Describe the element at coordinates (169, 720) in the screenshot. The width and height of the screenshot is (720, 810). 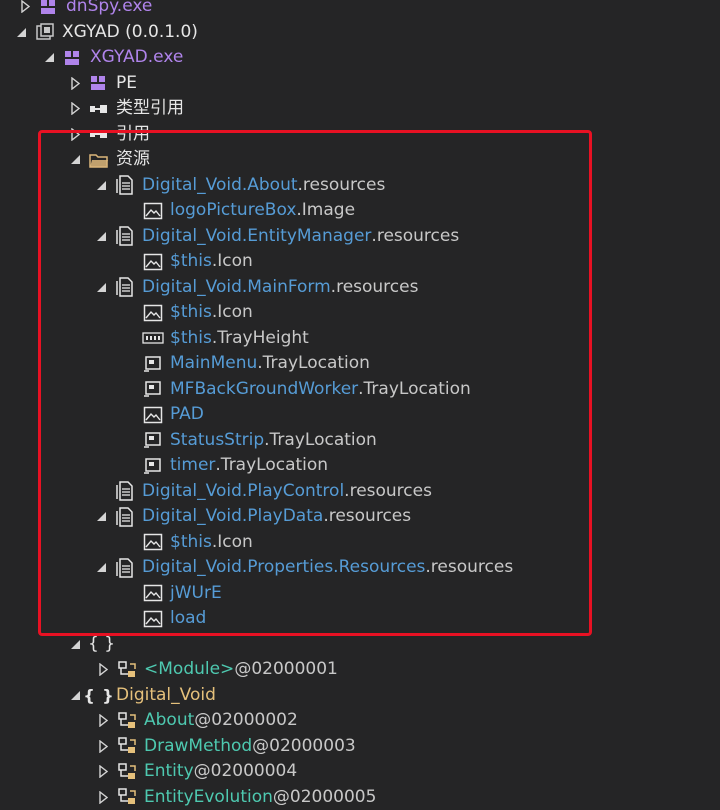
I see `type-name: About` at that location.